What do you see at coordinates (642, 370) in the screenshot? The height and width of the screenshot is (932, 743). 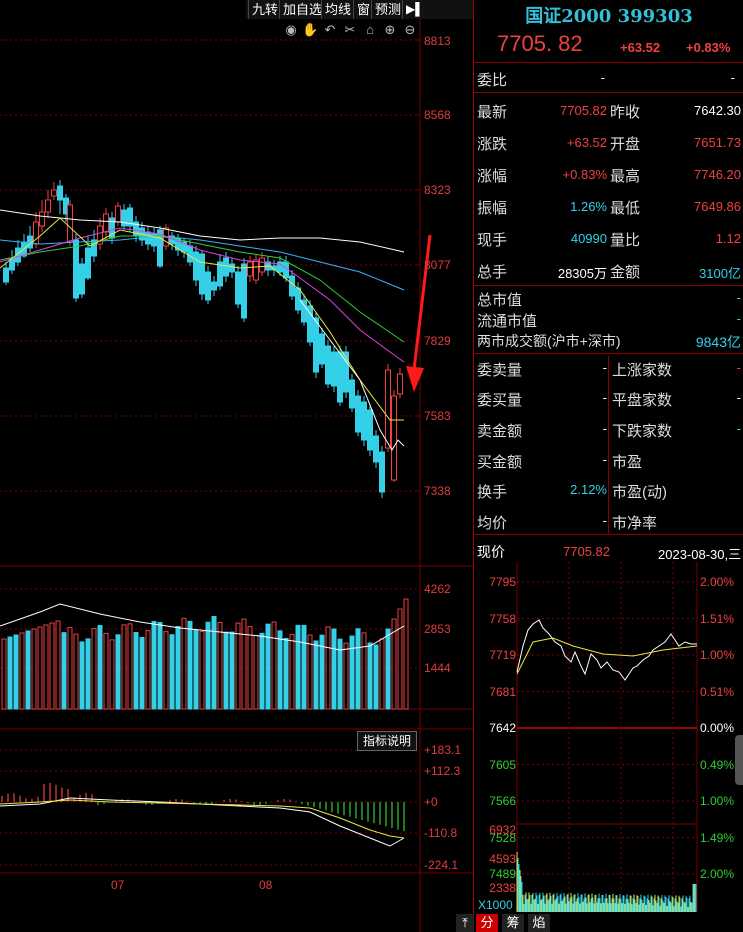 I see `breadth-label: 上涨家数` at bounding box center [642, 370].